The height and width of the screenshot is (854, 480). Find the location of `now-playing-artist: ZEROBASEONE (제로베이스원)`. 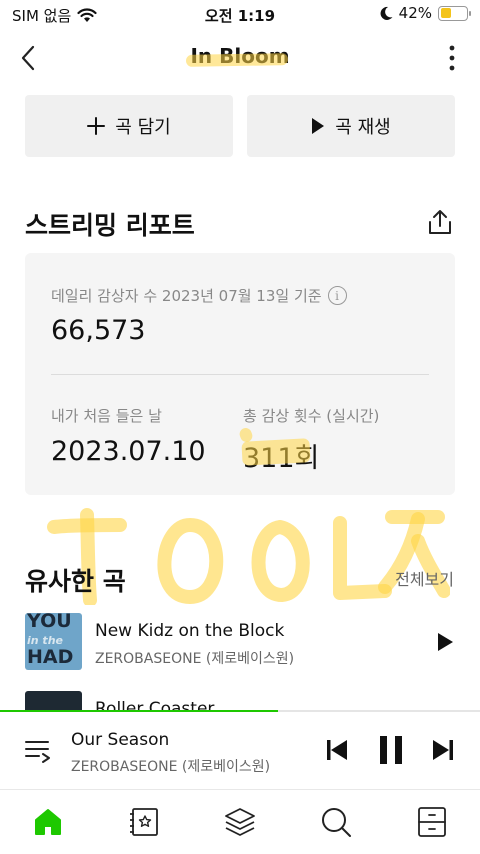

now-playing-artist: ZEROBASEONE (제로베이스원) is located at coordinates (171, 767).